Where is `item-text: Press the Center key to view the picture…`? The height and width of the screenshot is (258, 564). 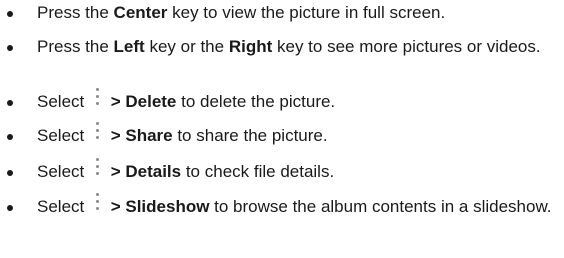 item-text: Press the Center key to view the picture… is located at coordinates (241, 12).